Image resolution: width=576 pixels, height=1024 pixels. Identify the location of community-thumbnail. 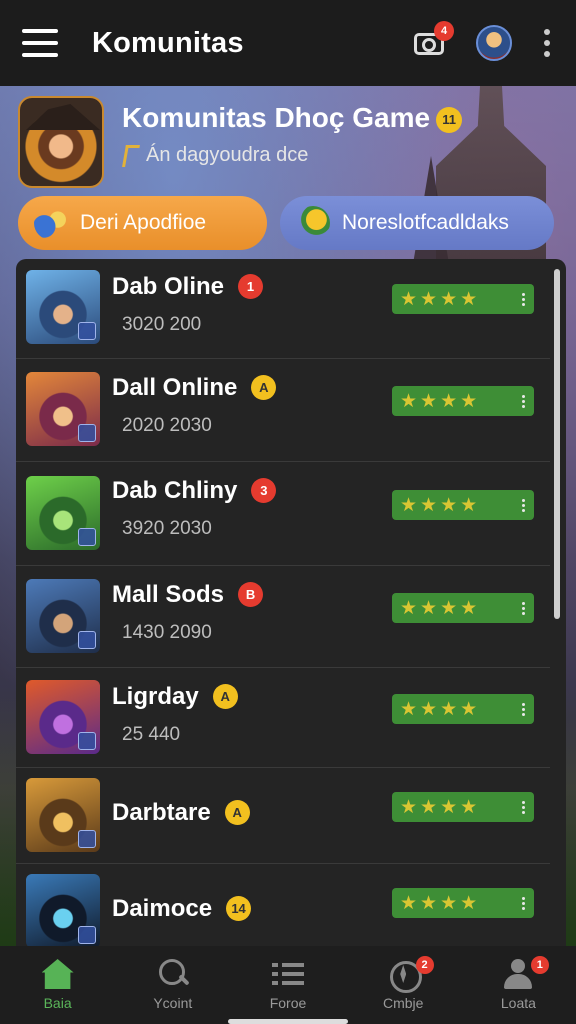
(61, 142).